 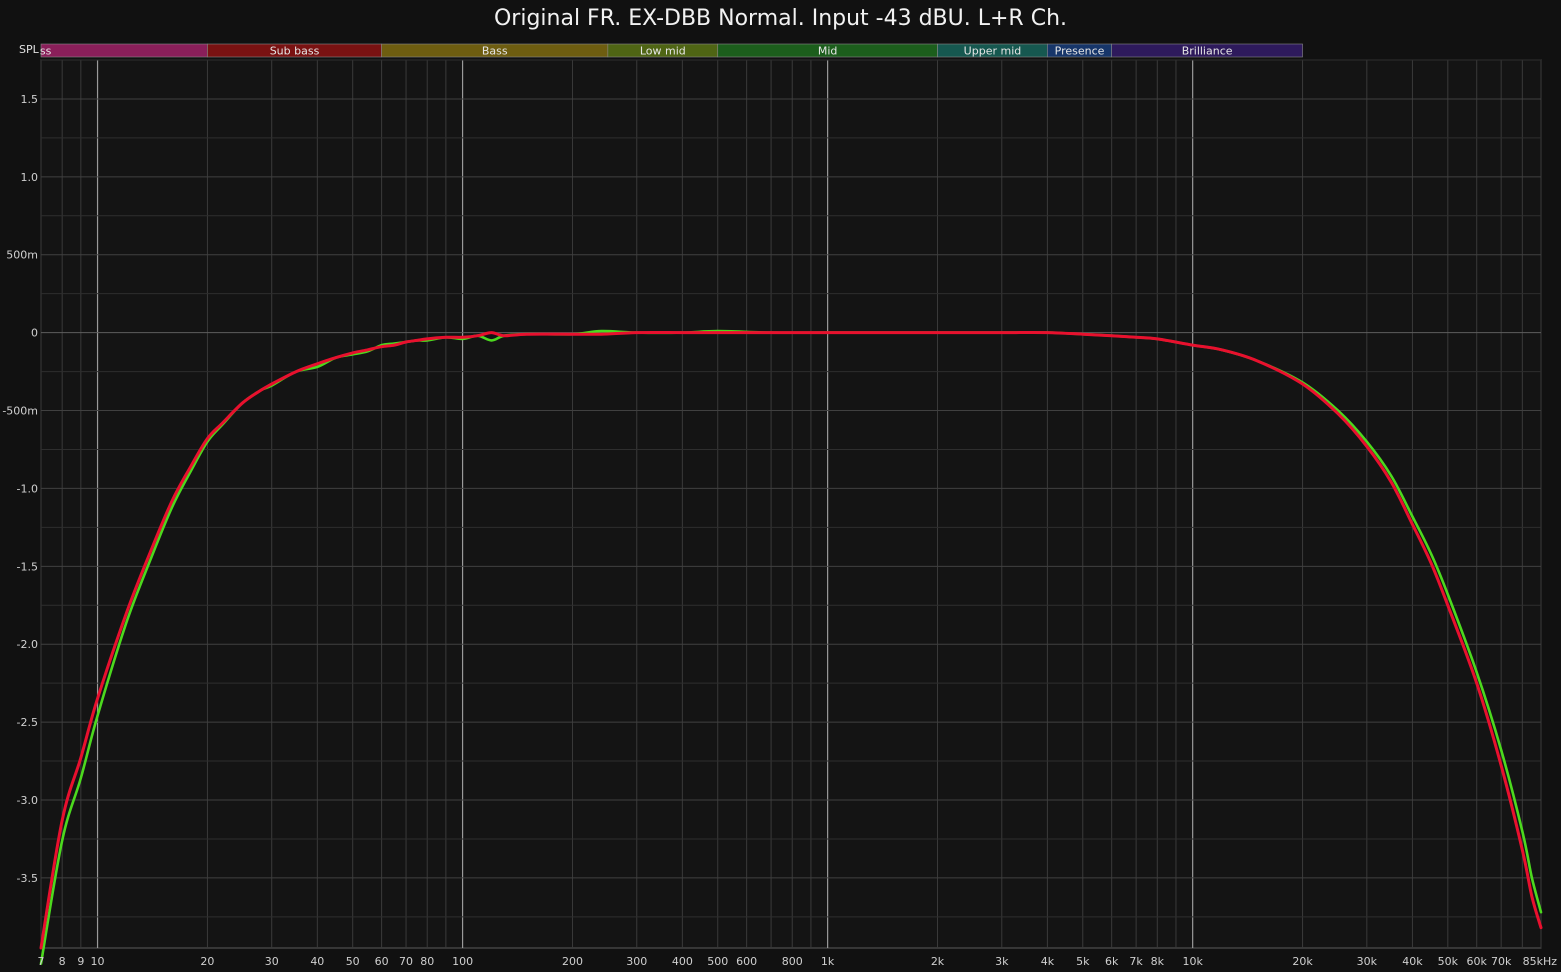 I want to click on y-tick-label: 500m, so click(x=22, y=255).